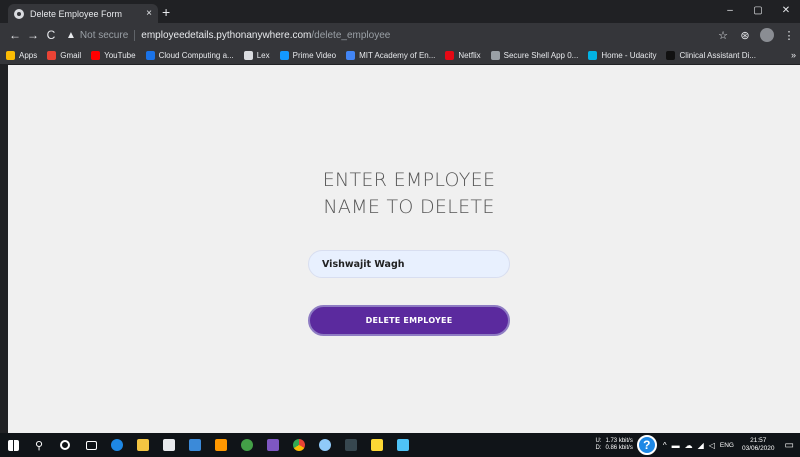  I want to click on upload-label: U:, so click(598, 441).